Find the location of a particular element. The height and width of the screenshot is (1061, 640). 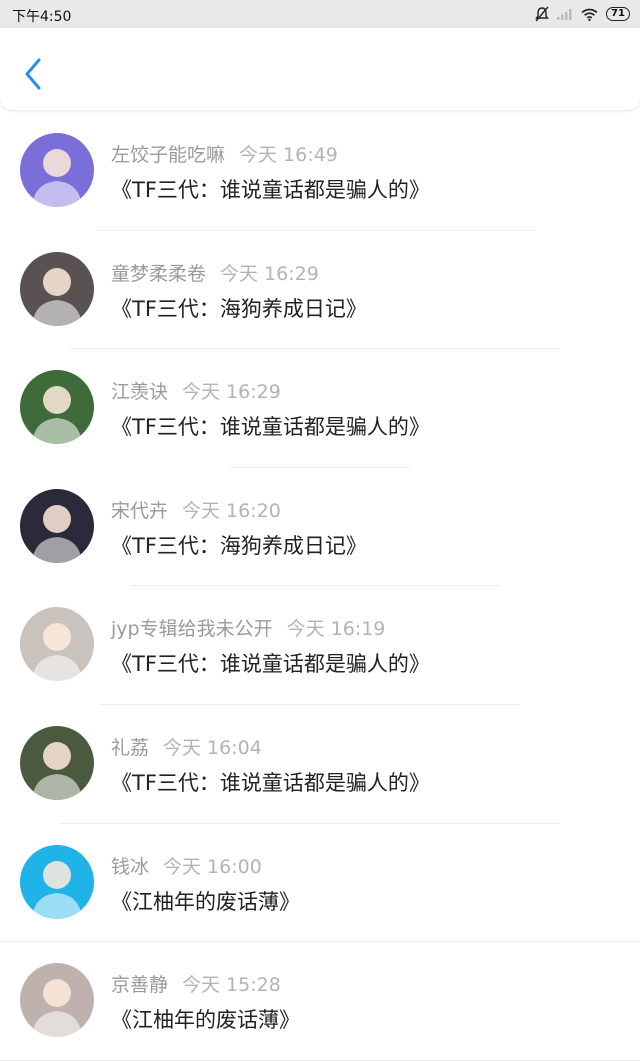

username: 宋代卉 is located at coordinates (139, 511).